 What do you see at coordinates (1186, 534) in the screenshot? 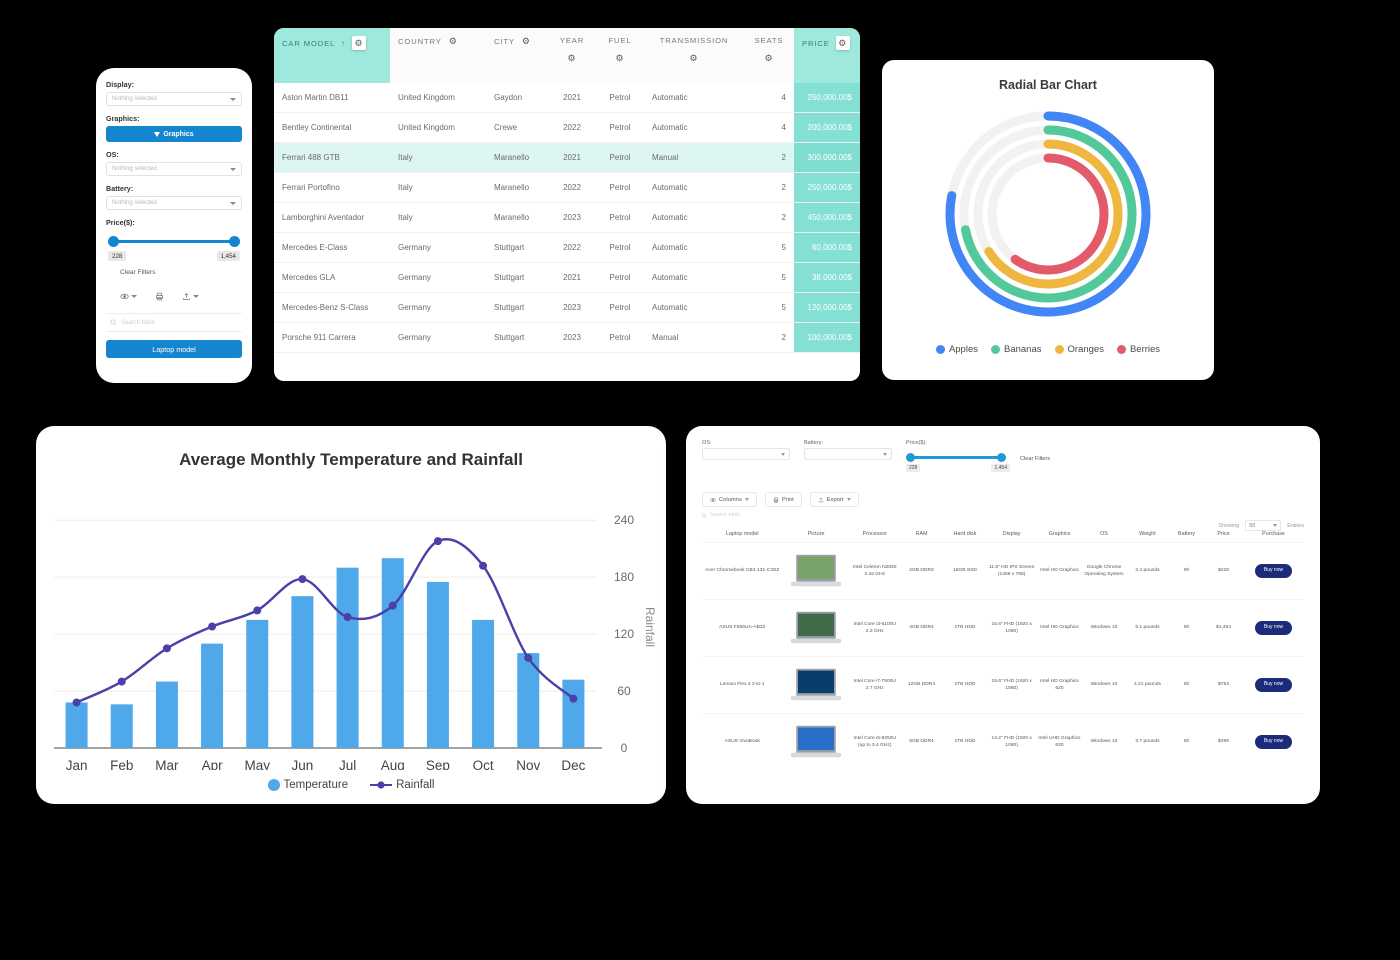
I see `laptop-col-header-battery: Battery` at bounding box center [1186, 534].